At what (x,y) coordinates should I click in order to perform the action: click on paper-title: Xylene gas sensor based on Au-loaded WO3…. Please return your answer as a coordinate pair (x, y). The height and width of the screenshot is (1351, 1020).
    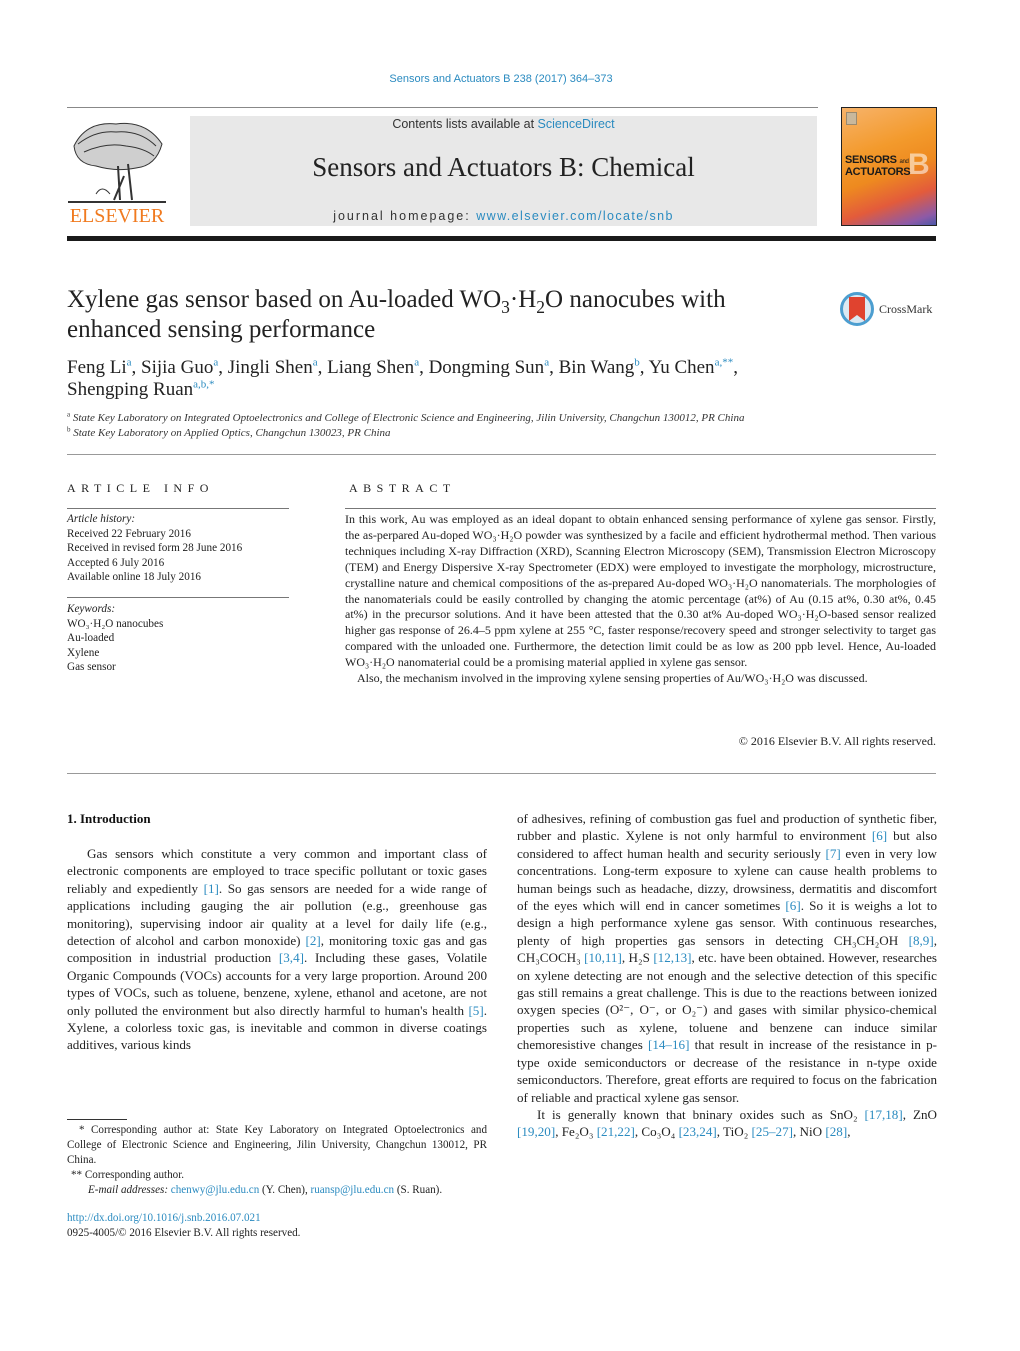
    Looking at the image, I should click on (396, 314).